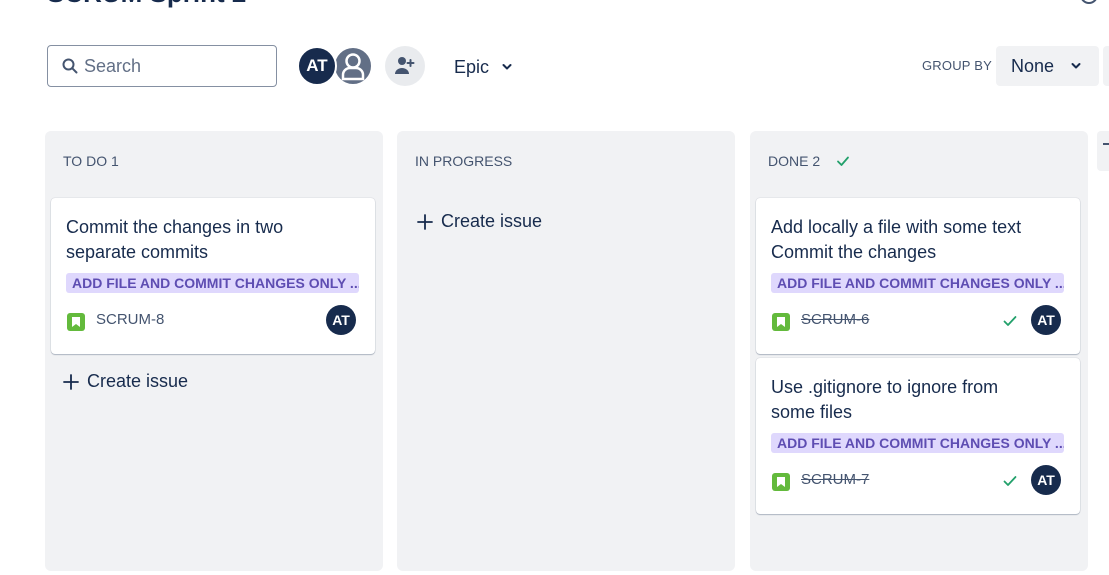 This screenshot has width=1109, height=575. I want to click on column-title: TO DO 1, so click(91, 161).